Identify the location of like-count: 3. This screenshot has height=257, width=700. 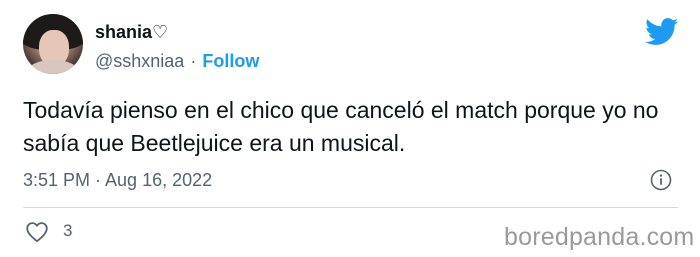
(68, 230).